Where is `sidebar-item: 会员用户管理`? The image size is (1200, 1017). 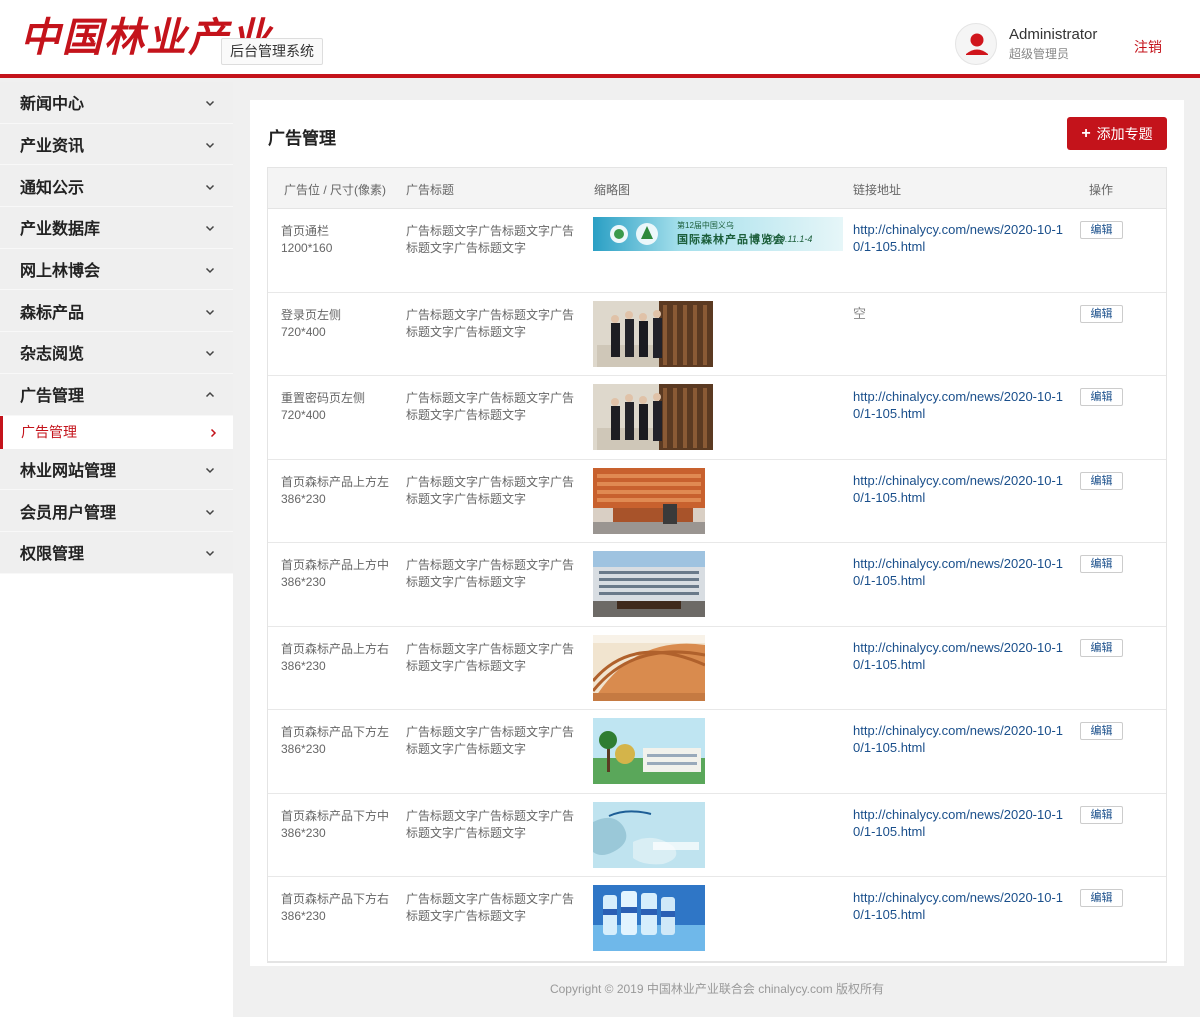 sidebar-item: 会员用户管理 is located at coordinates (116, 511).